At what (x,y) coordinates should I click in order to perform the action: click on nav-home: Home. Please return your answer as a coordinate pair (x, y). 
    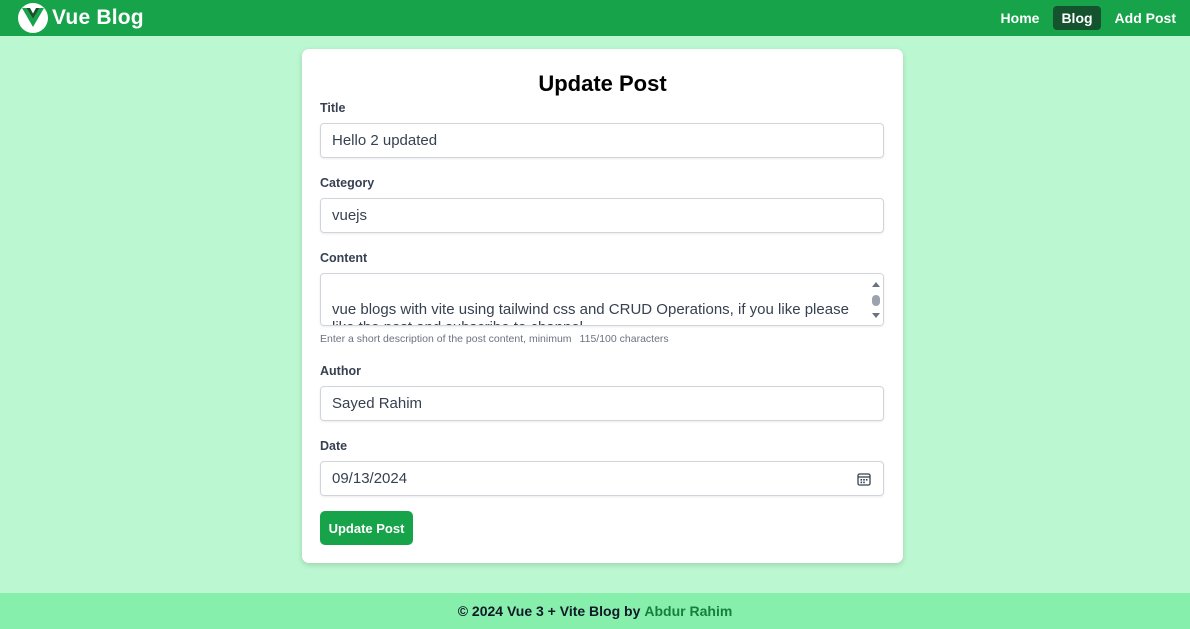
    Looking at the image, I should click on (1020, 18).